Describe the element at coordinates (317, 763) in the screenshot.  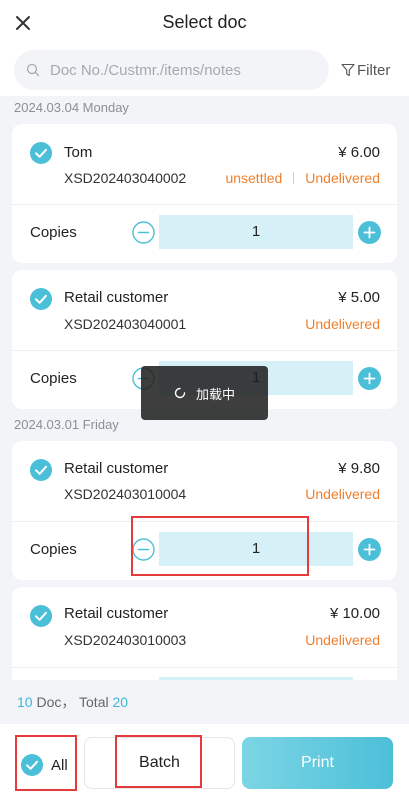
I see `print-button: Print` at that location.